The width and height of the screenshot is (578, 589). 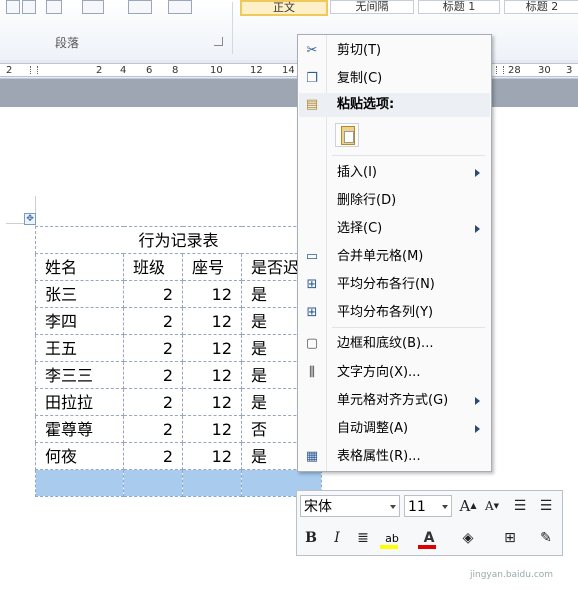 I want to click on line-spacing-icon, so click(x=93, y=7).